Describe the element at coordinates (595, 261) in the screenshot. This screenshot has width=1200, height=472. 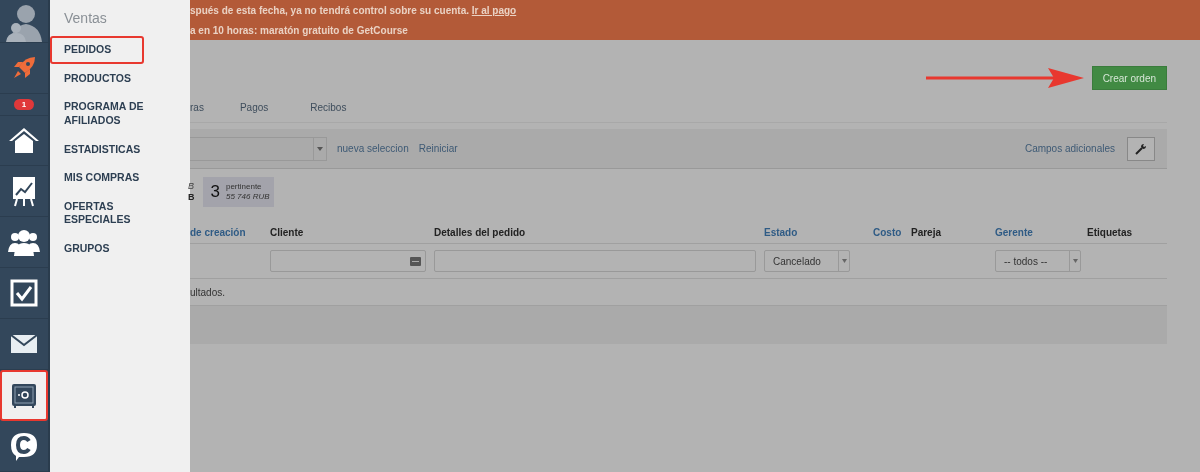
I see `details-filter-field` at that location.